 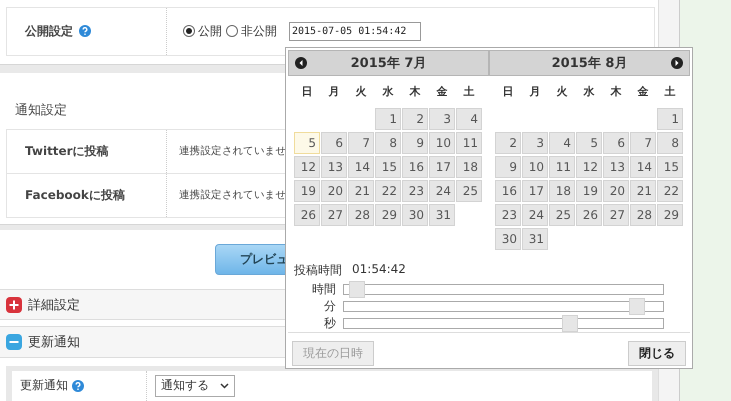 What do you see at coordinates (54, 343) in the screenshot?
I see `section-title: 更新通知` at bounding box center [54, 343].